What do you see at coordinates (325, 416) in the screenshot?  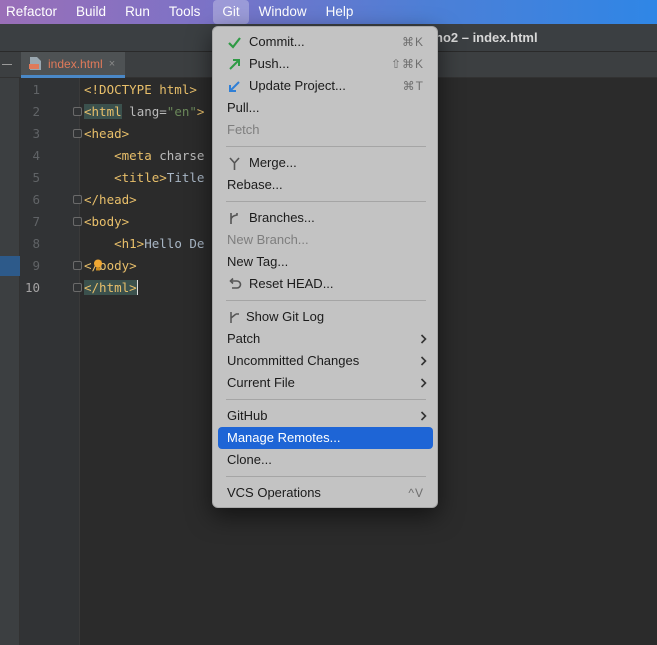 I see `menu-item-github: GitHub` at bounding box center [325, 416].